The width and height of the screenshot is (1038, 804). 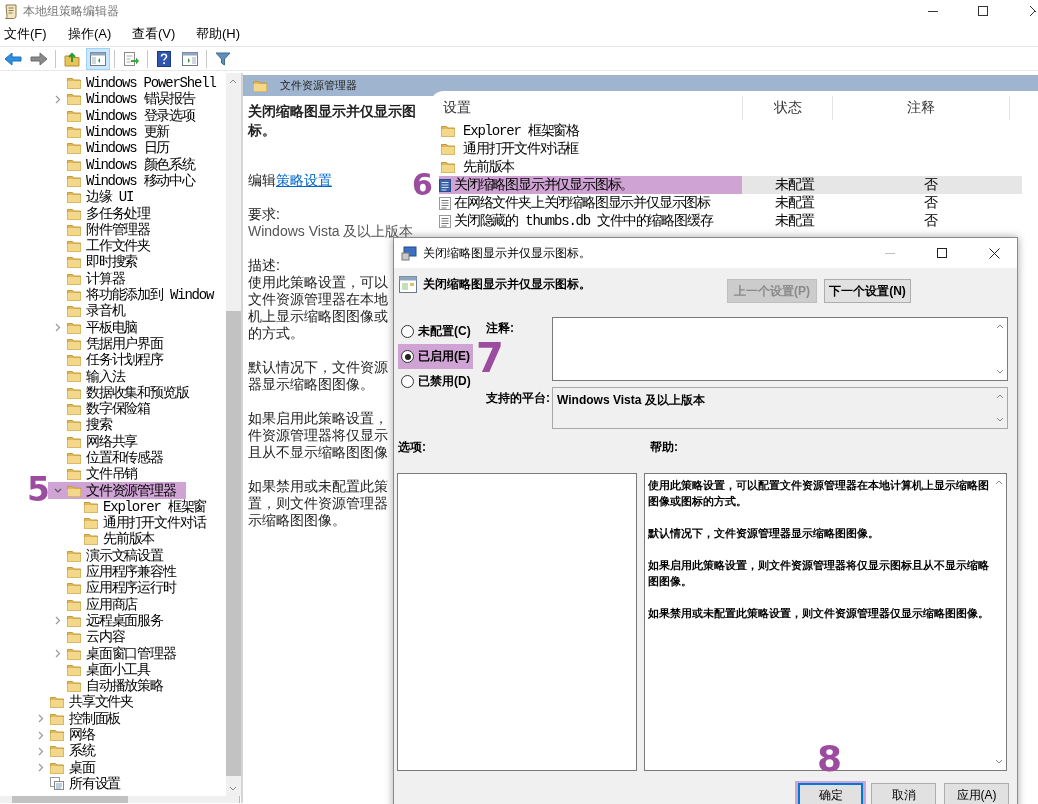 What do you see at coordinates (976, 793) in the screenshot?
I see `dialog-button: 应用(A)` at bounding box center [976, 793].